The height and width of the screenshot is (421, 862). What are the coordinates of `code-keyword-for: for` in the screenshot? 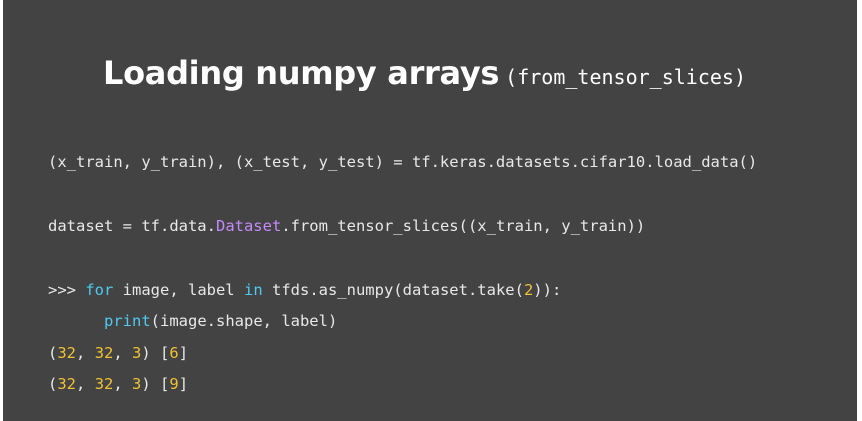 It's located at (99, 290).